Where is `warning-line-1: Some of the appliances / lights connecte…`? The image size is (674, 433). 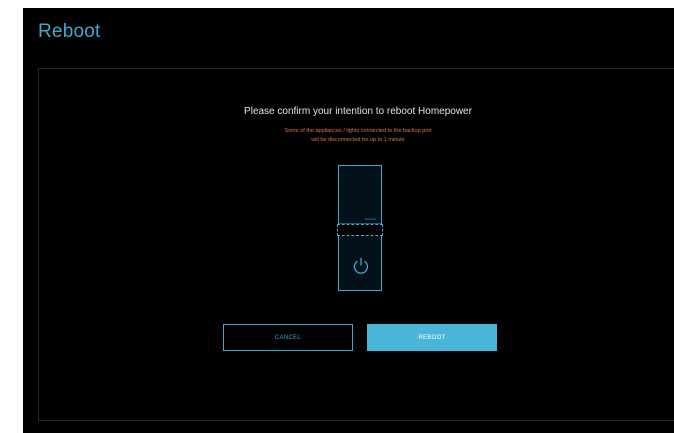
warning-line-1: Some of the appliances / lights connecte… is located at coordinates (358, 131).